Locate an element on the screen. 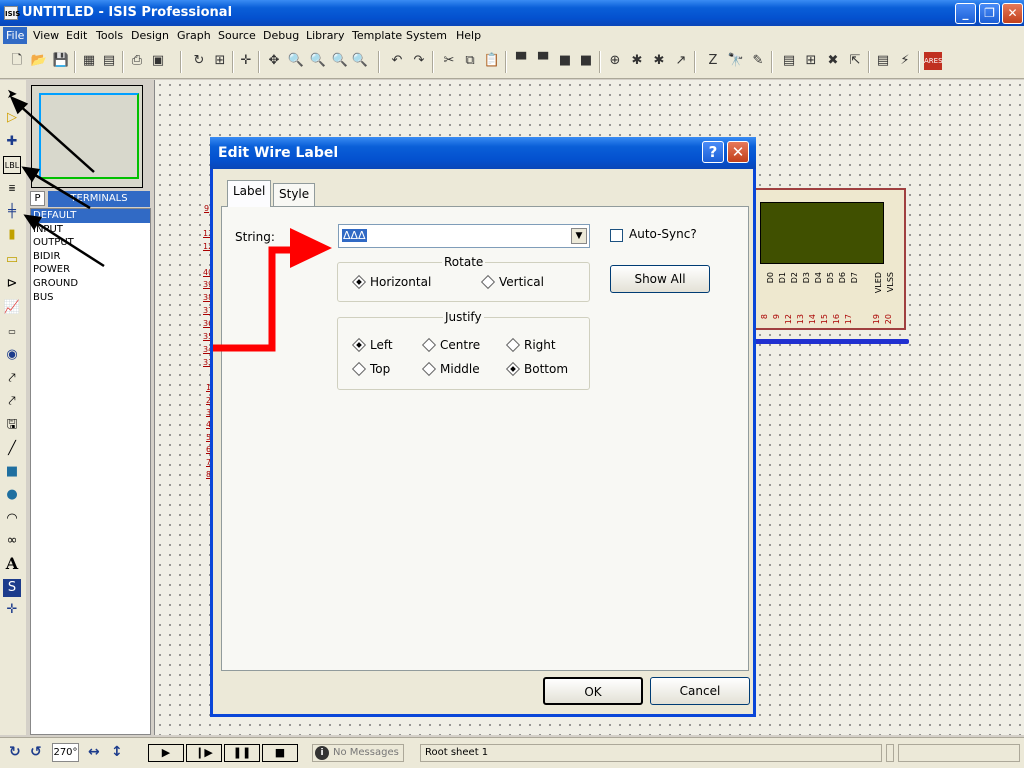  terminal-item-output: OUTPUT is located at coordinates (90, 243).